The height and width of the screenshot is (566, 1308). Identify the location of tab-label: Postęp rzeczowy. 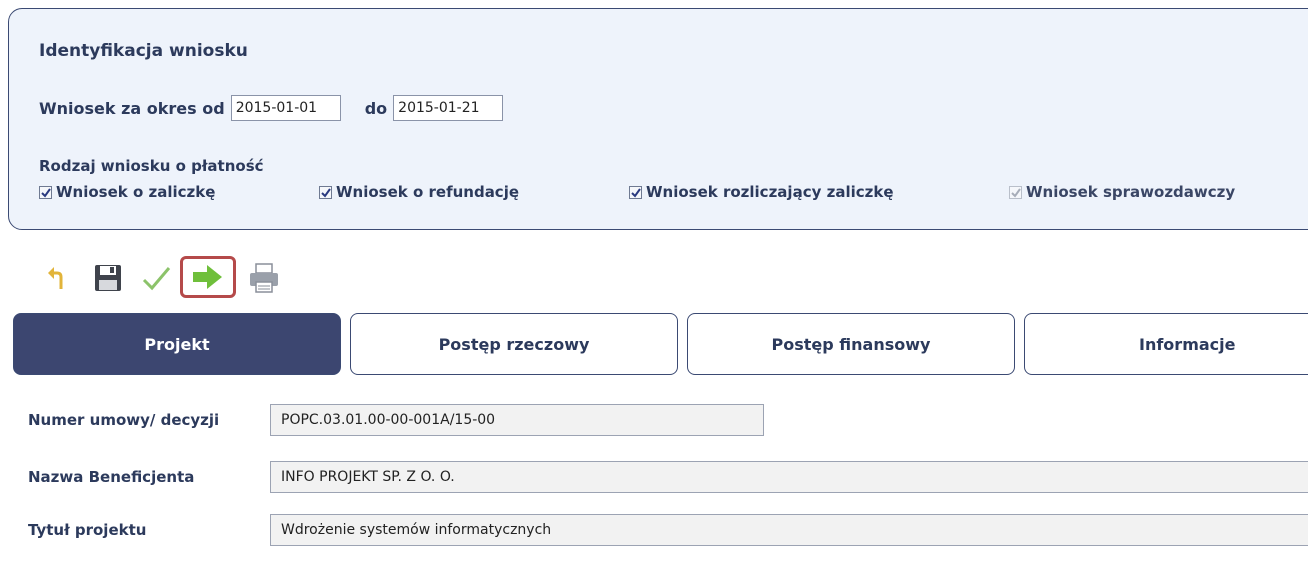
(514, 344).